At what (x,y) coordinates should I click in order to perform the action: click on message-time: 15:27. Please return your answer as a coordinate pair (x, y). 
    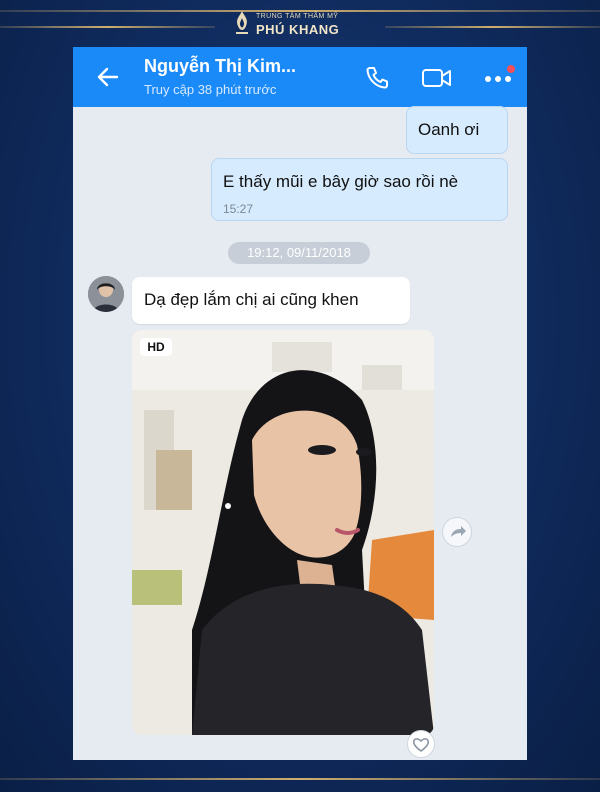
    Looking at the image, I should click on (238, 209).